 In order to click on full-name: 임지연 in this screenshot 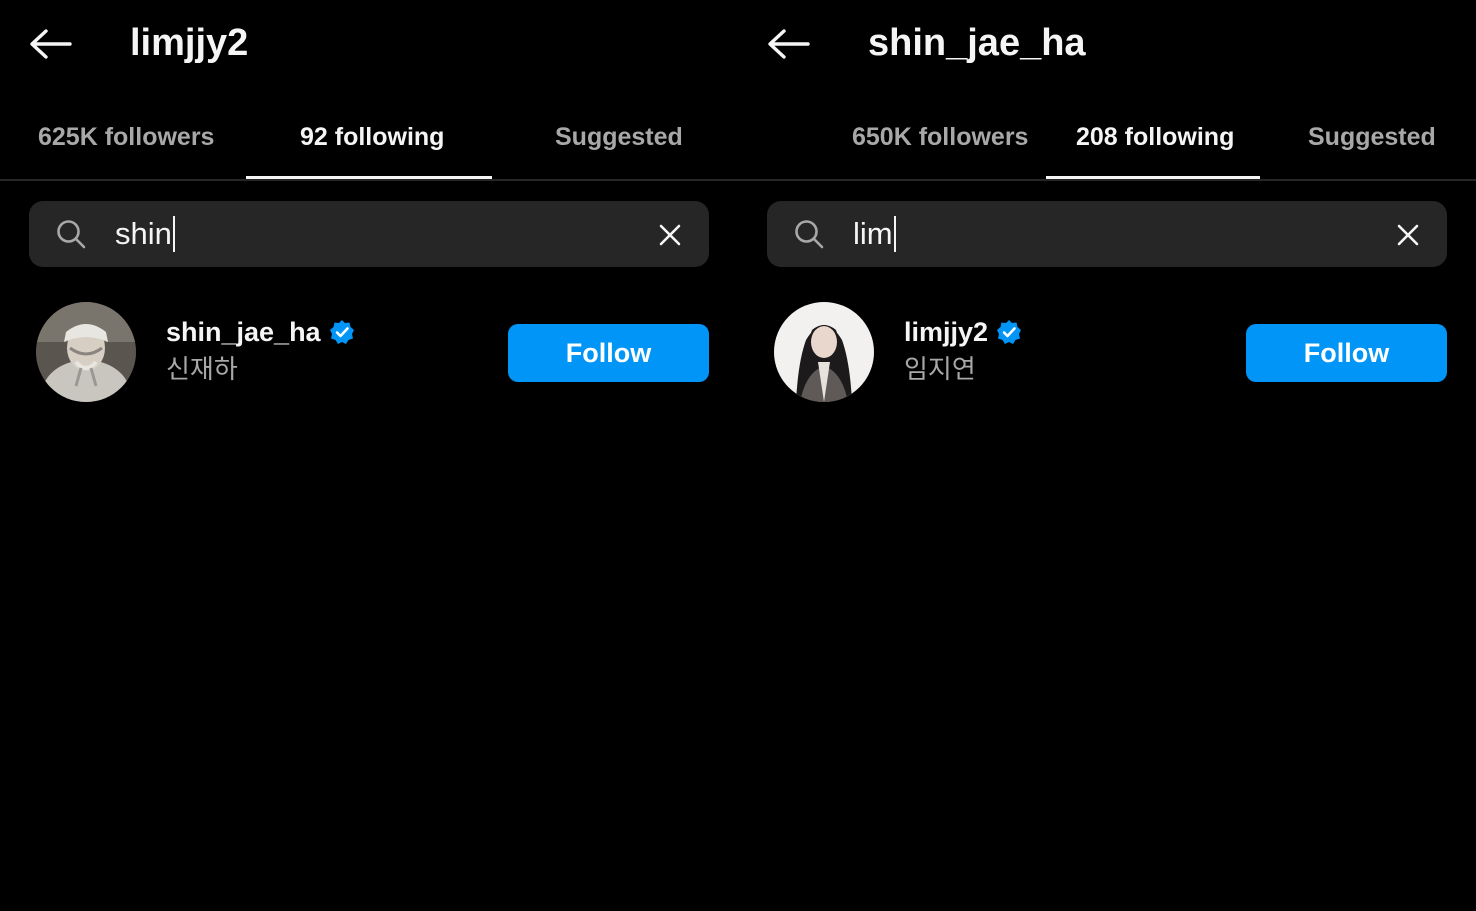, I will do `click(940, 370)`.